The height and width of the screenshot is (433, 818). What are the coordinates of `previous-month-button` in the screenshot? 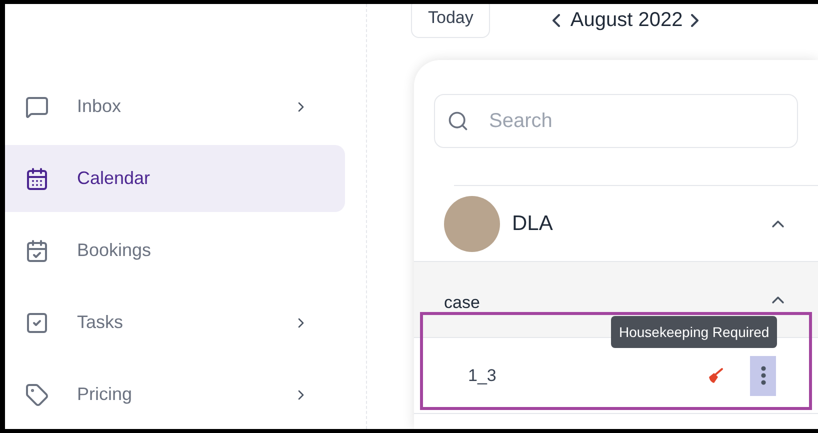 It's located at (556, 20).